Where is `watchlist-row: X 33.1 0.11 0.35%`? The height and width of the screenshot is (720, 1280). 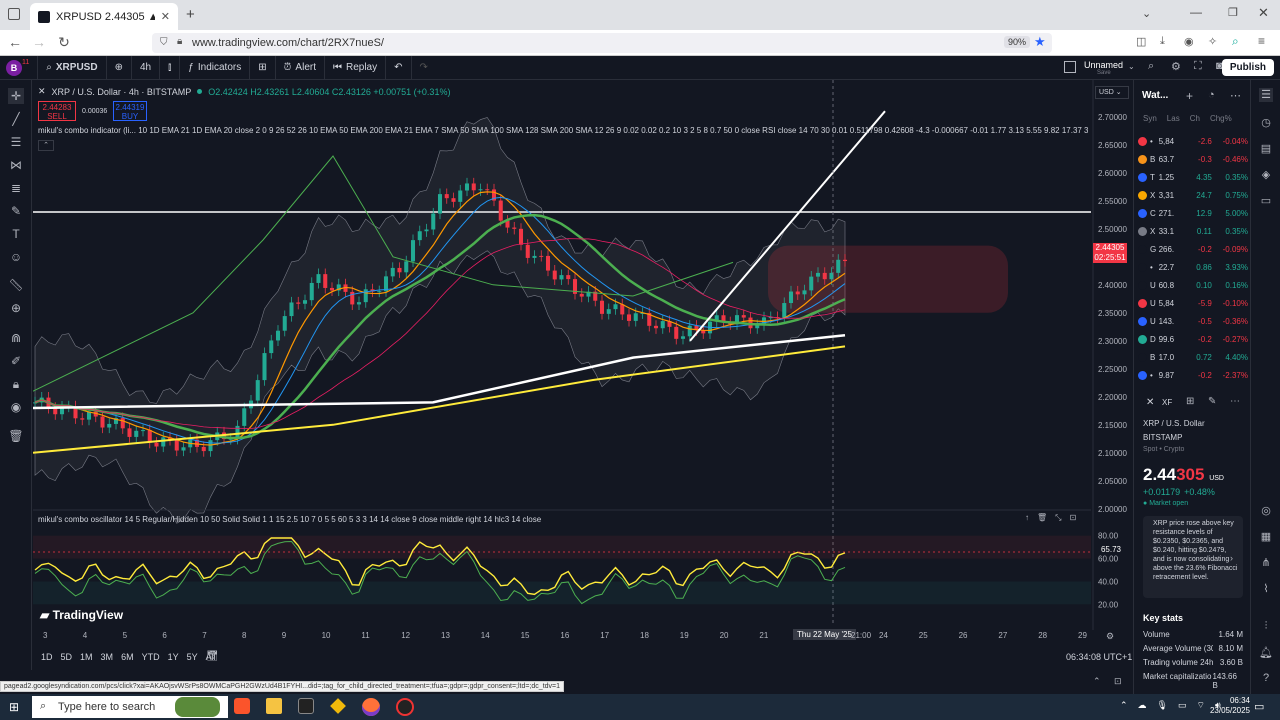
watchlist-row: X 33.1 0.11 0.35% is located at coordinates (1193, 231).